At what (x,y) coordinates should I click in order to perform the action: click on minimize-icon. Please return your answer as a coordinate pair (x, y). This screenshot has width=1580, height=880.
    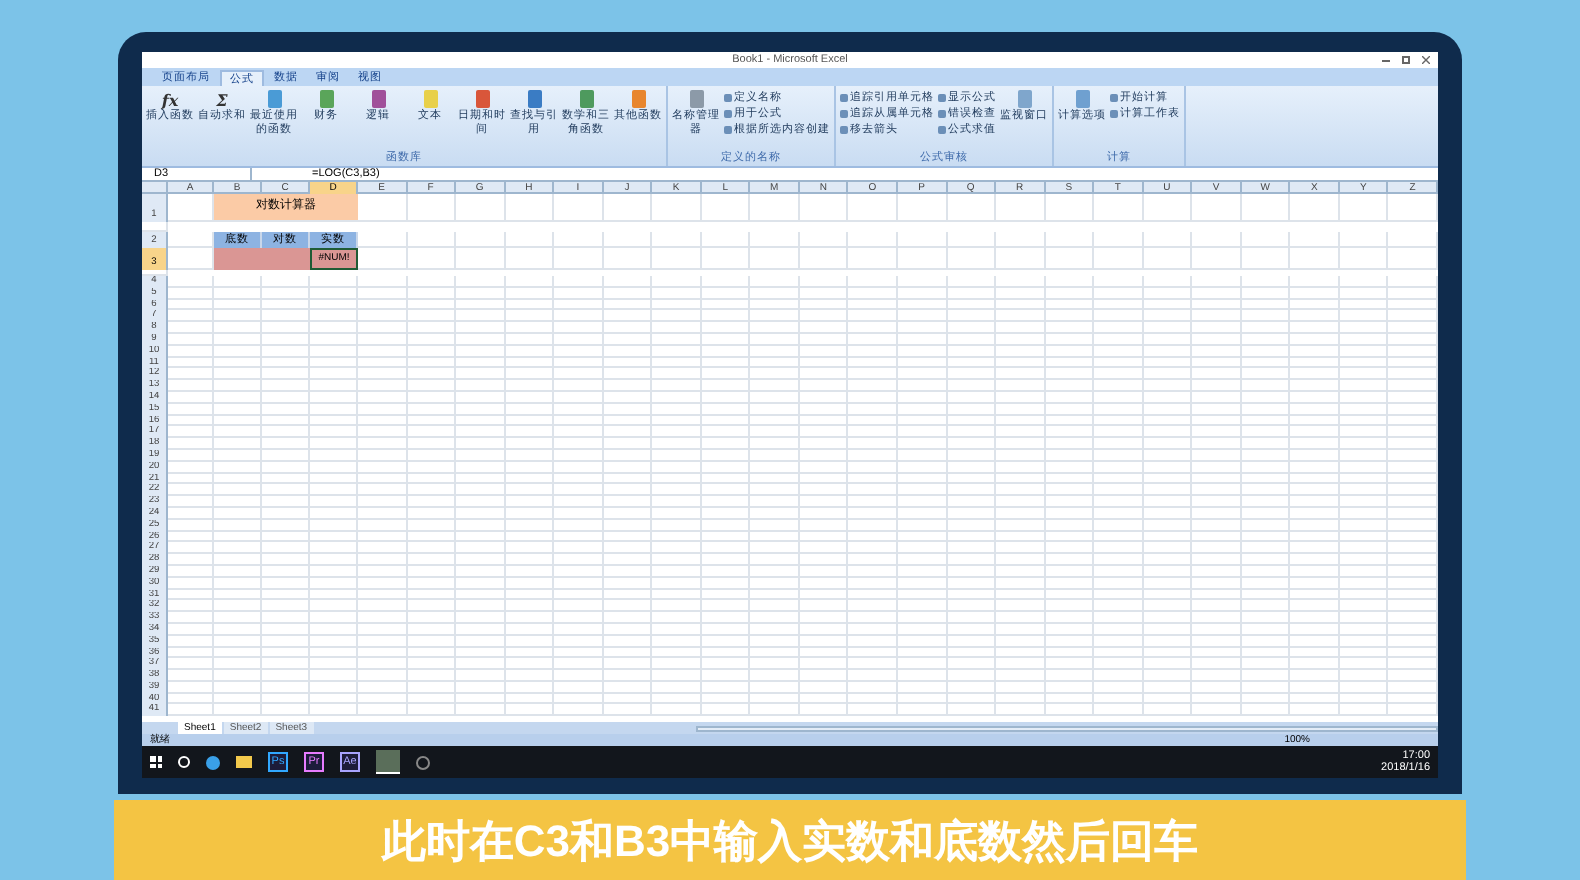
    Looking at the image, I should click on (1386, 60).